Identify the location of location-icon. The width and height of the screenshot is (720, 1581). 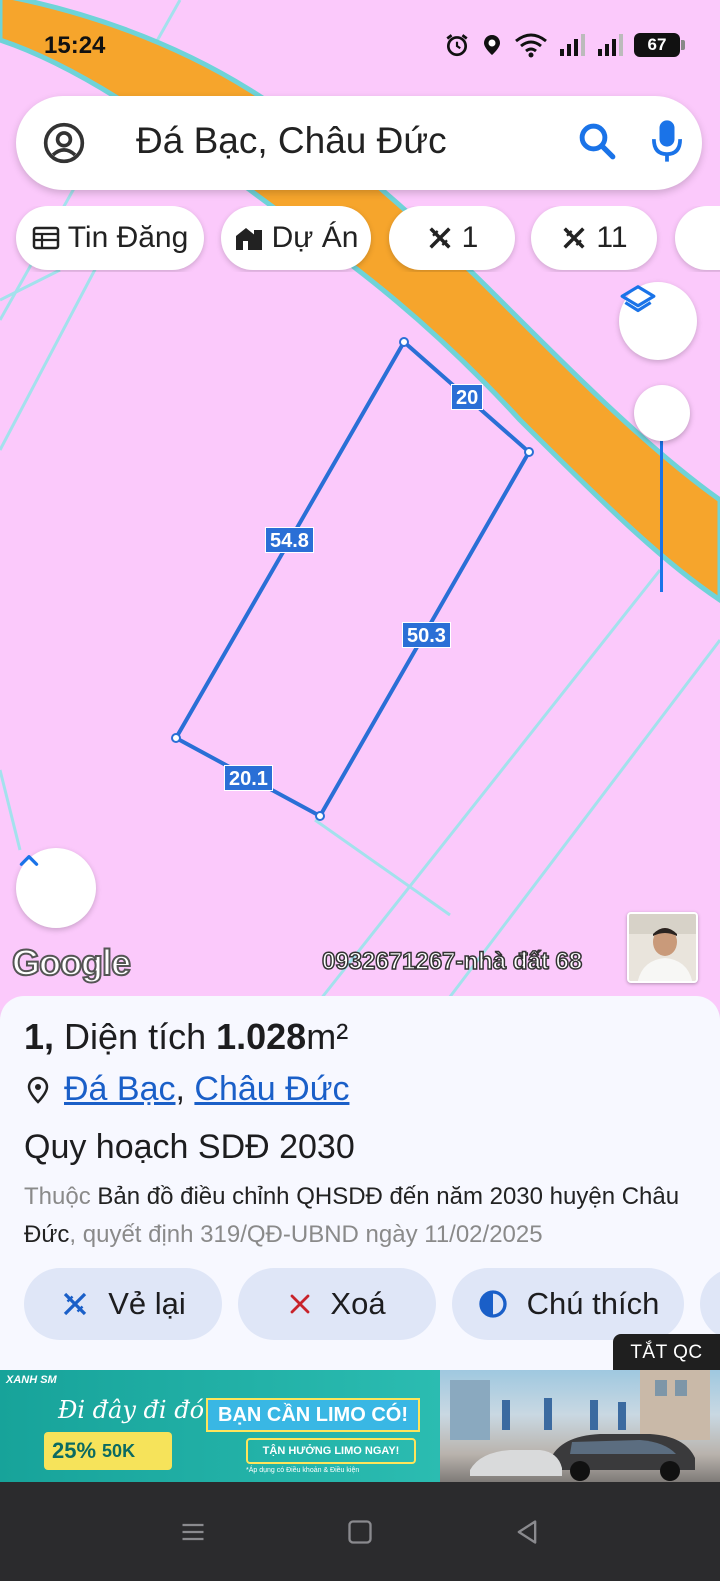
(492, 45).